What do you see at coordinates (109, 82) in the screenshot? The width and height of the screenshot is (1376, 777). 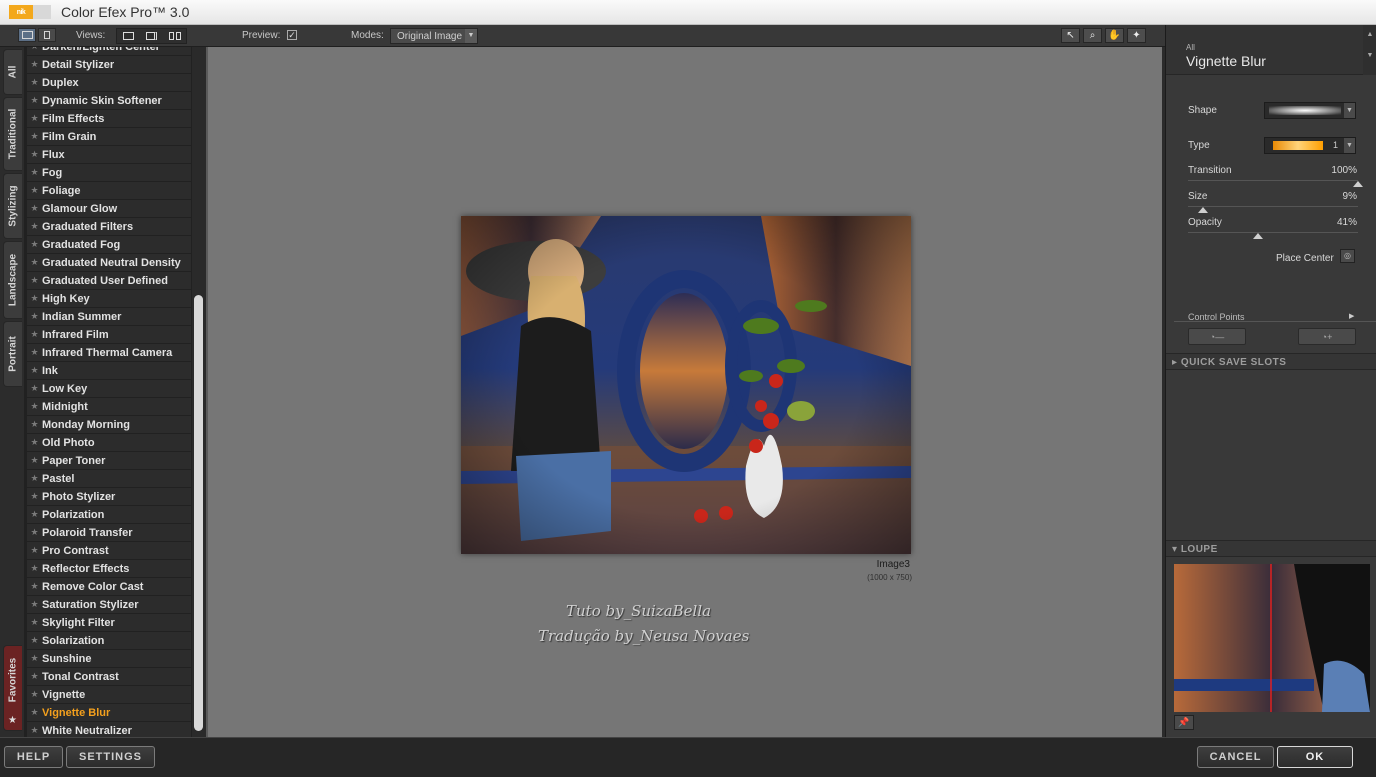 I see `filter-list-item: ★ Duplex` at bounding box center [109, 82].